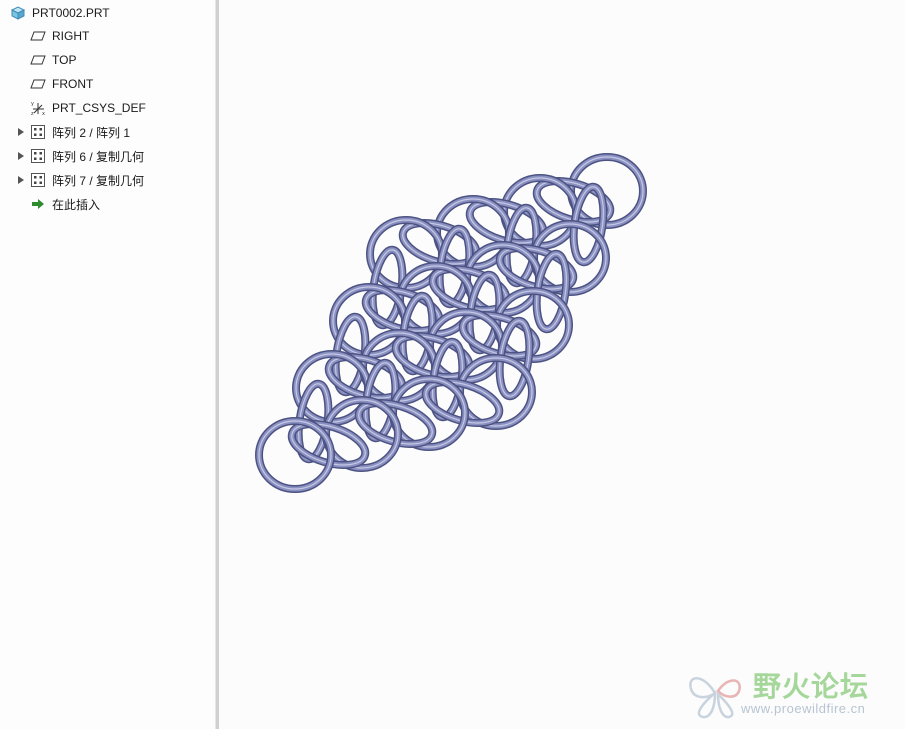 This screenshot has width=905, height=729. I want to click on tree-item-pattern-7: 阵列 7 / 复制几何, so click(80, 180).